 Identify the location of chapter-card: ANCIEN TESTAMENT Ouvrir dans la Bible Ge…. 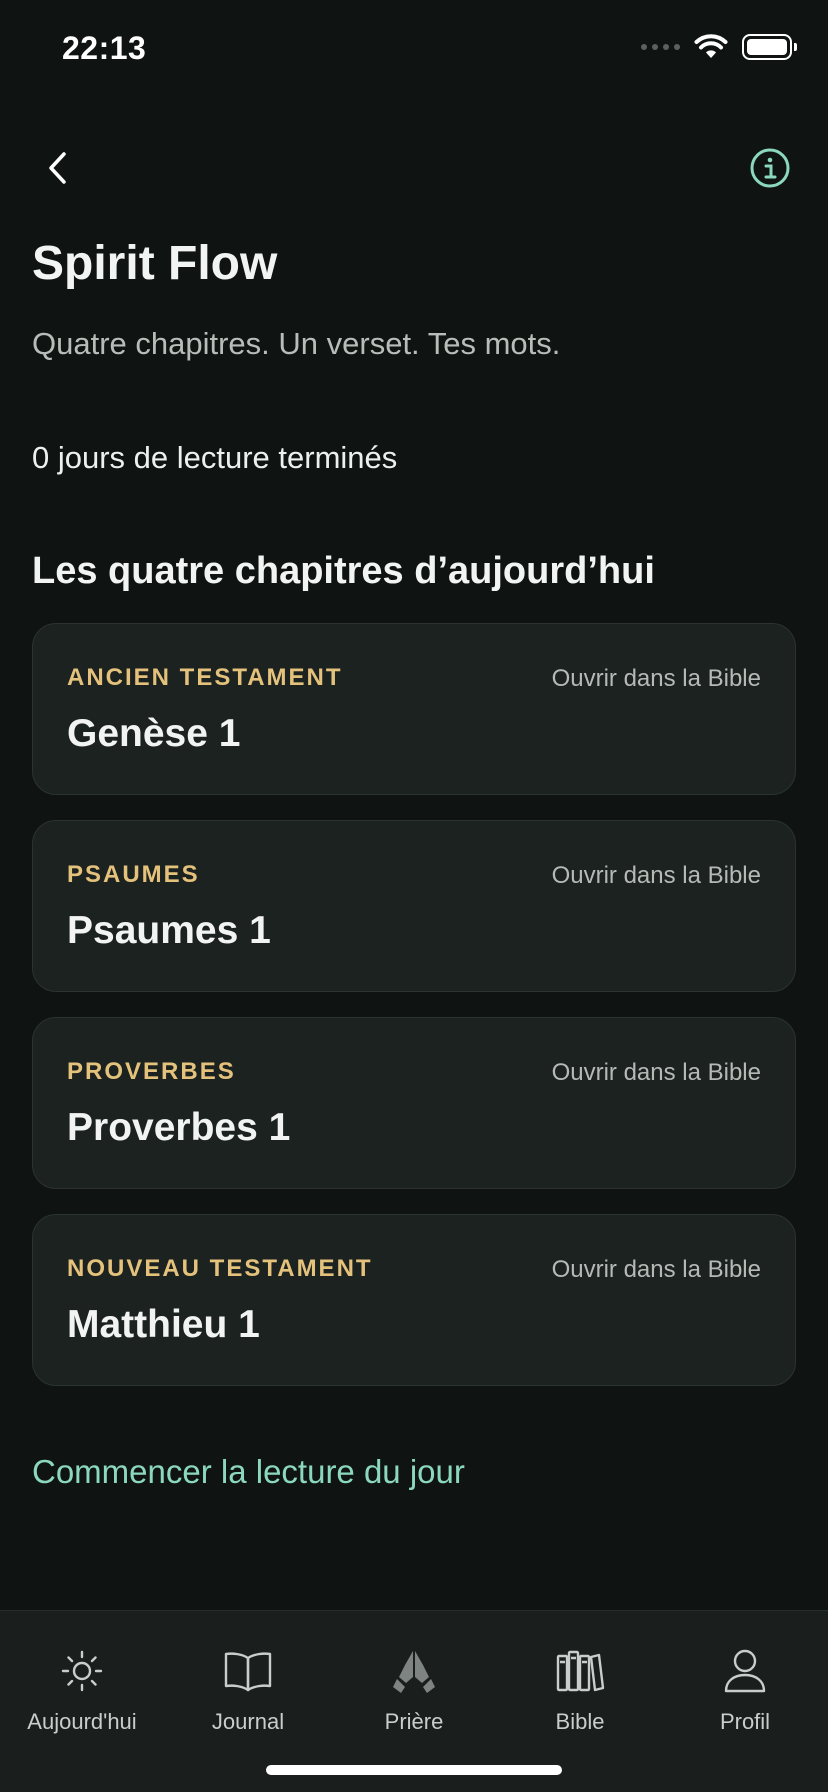
(414, 709).